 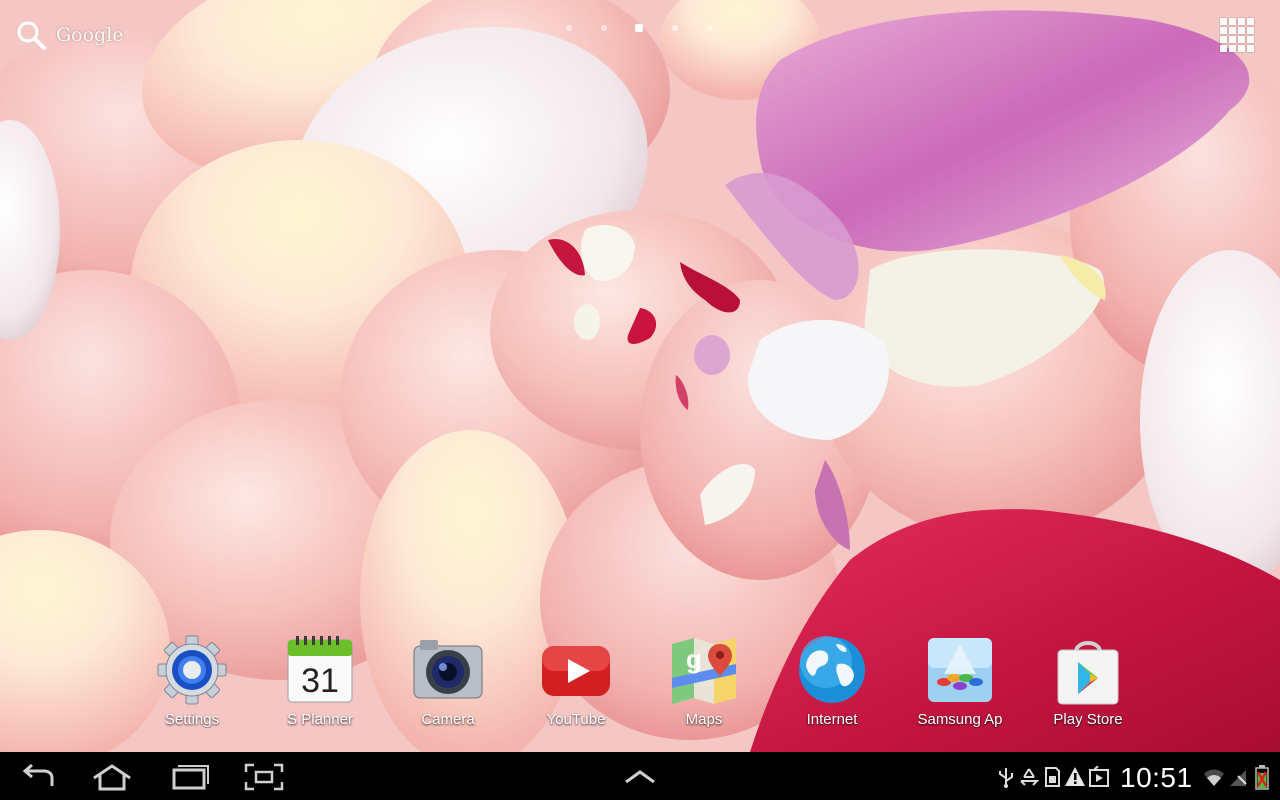 I want to click on clock: 10:51, so click(x=1156, y=777).